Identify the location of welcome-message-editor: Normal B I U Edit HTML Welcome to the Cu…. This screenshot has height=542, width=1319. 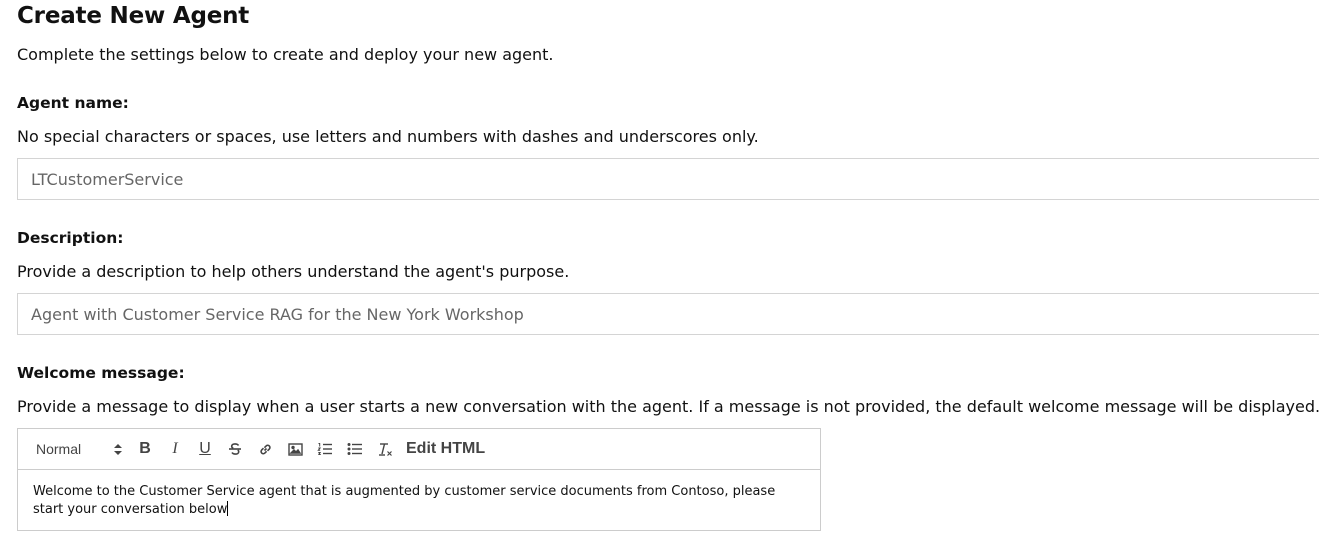
(419, 479).